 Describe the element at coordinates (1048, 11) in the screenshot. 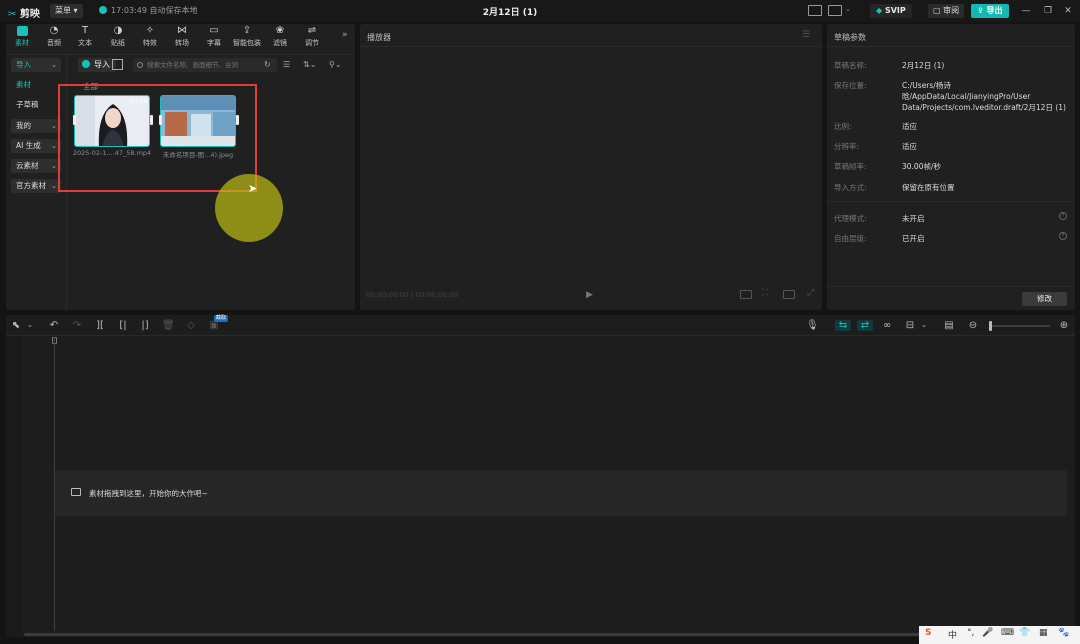

I see `maximize-button: ❐` at that location.